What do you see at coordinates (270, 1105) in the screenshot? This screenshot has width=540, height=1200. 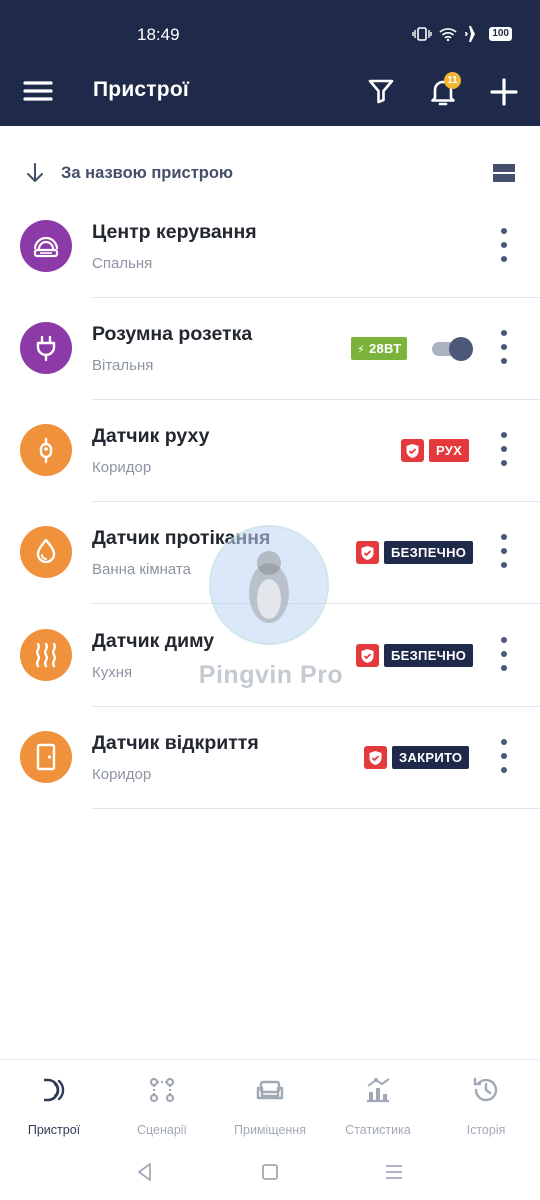 I see `nav-tab-rooms: Приміщення` at bounding box center [270, 1105].